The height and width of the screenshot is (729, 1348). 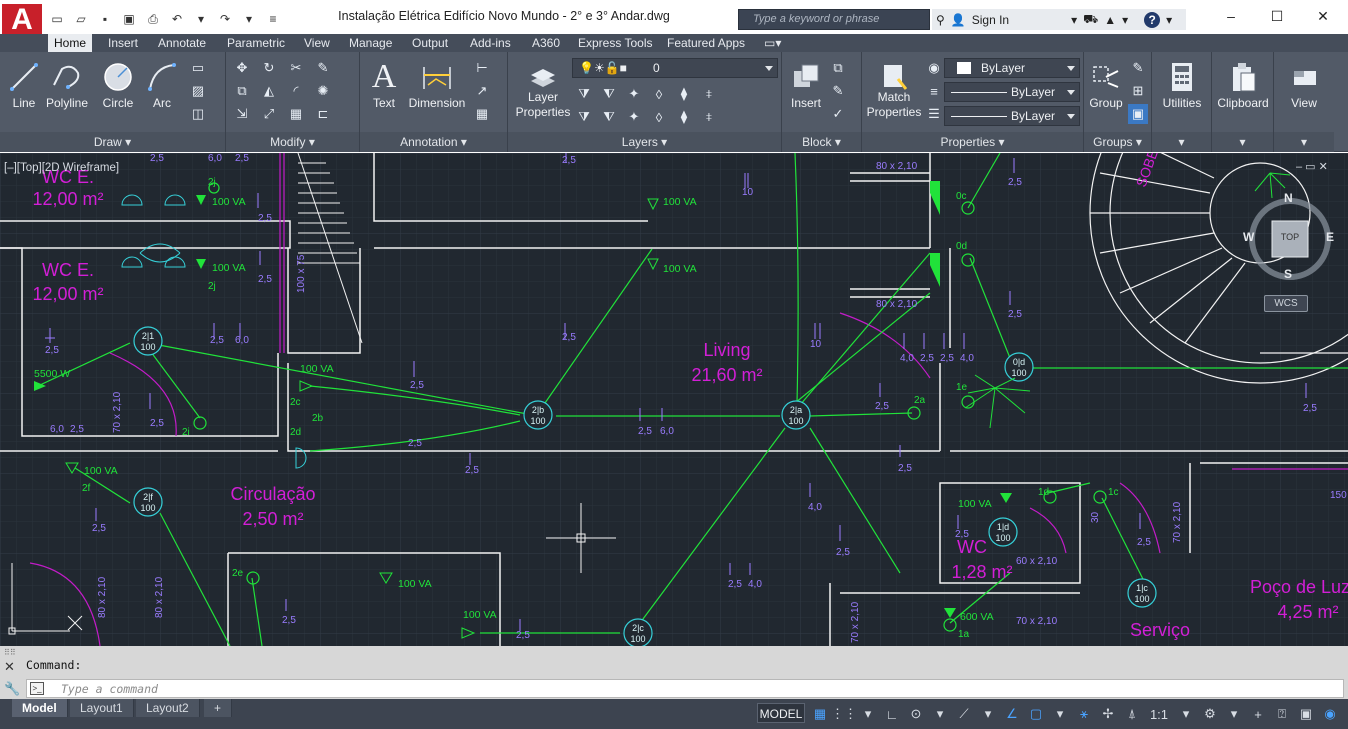 I want to click on tab-view: View, so click(x=317, y=43).